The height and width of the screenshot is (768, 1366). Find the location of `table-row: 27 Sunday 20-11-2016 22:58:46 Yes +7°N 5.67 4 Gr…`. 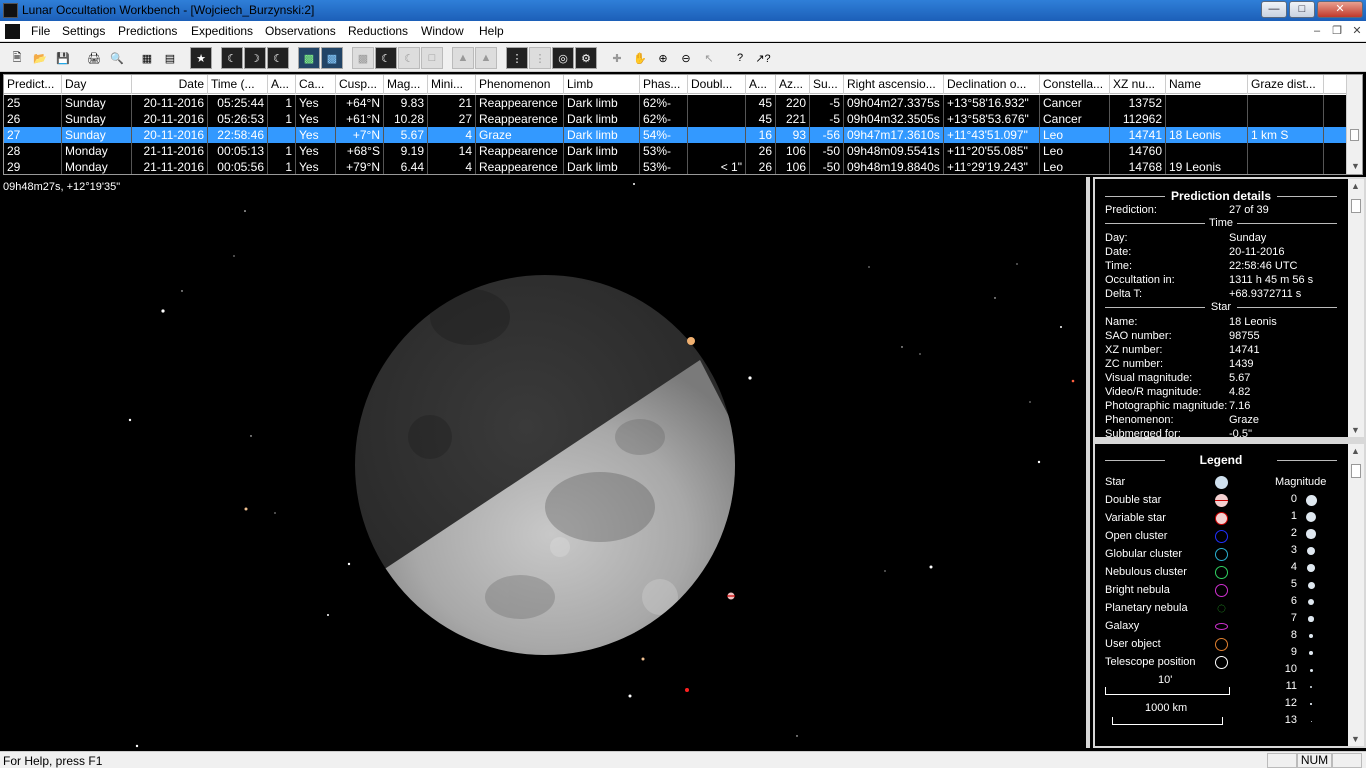

table-row: 27 Sunday 20-11-2016 22:58:46 Yes +7°N 5.67 4 Gr… is located at coordinates (676, 135).